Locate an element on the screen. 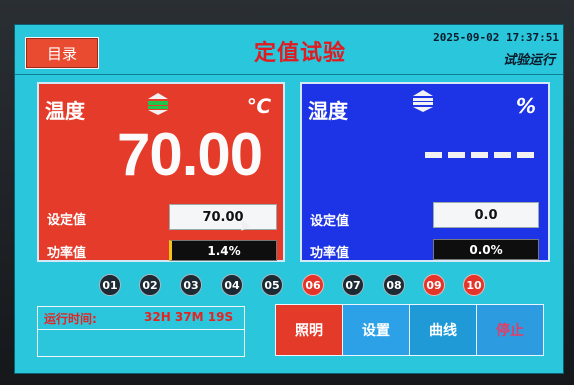  humidity-set-input: 0.0 is located at coordinates (486, 215).